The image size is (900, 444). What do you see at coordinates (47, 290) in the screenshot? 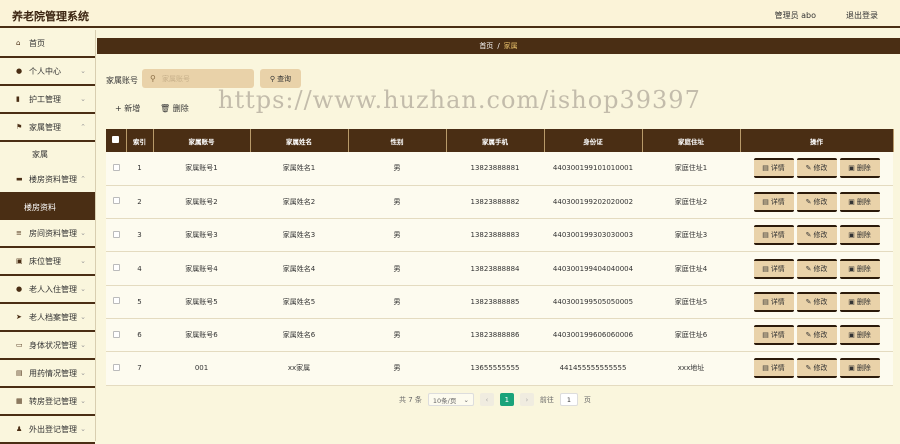
I see `sidebar-item-checkin: ● 老人入住管理 ⌄` at bounding box center [47, 290].